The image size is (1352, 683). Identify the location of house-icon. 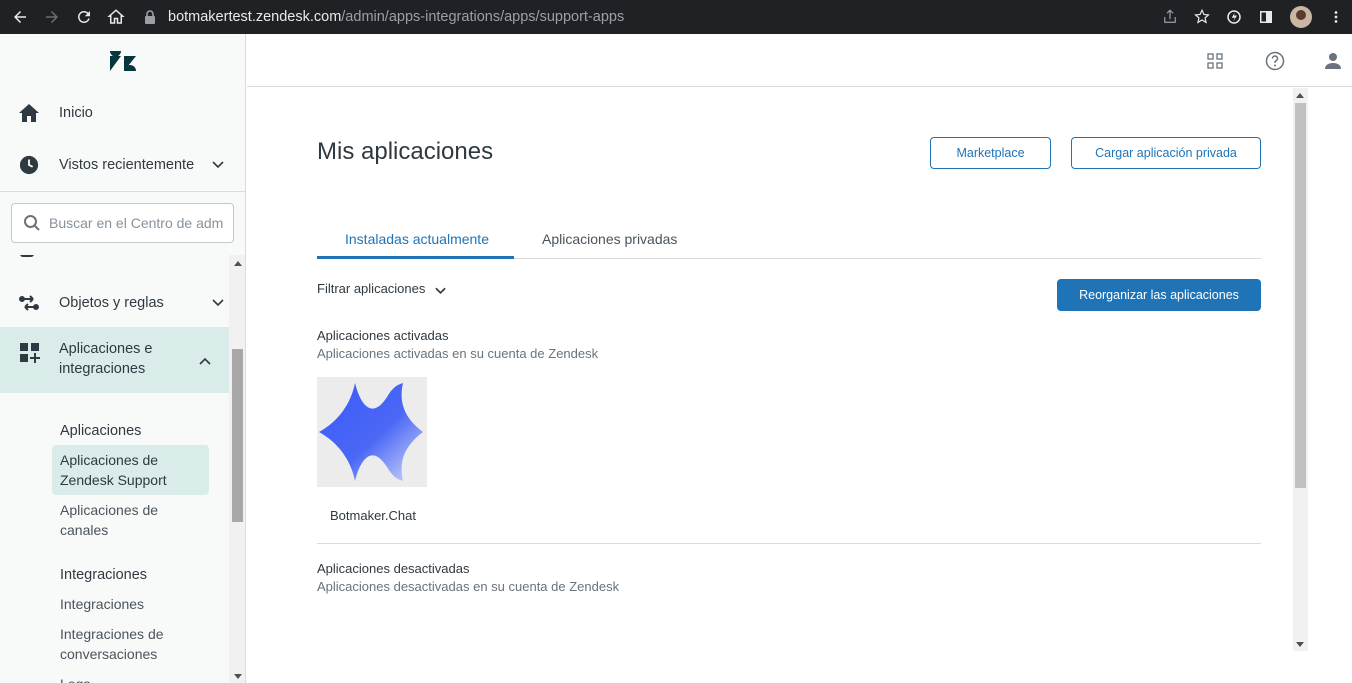
(29, 113).